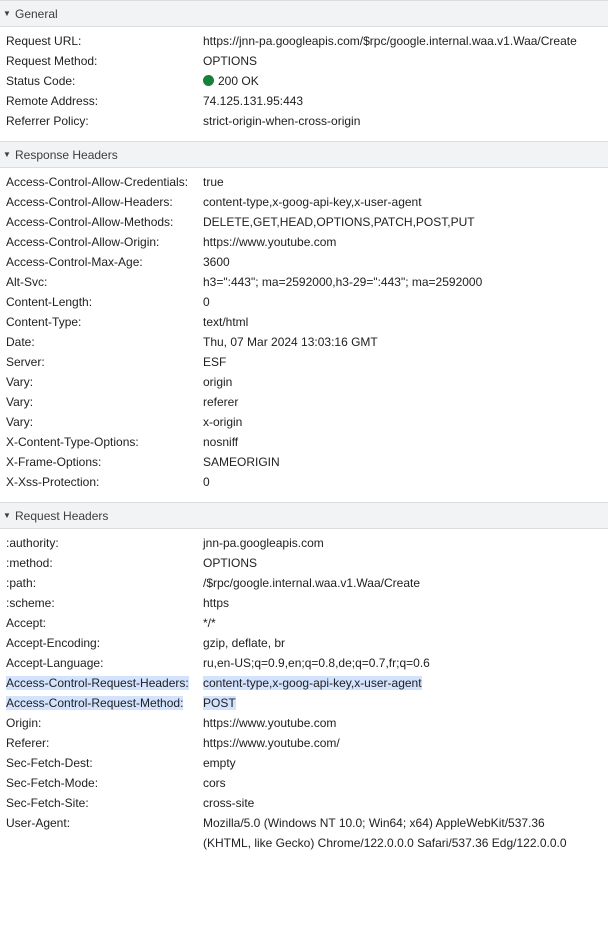 Image resolution: width=608 pixels, height=938 pixels. Describe the element at coordinates (402, 623) in the screenshot. I see `header-value: */*` at that location.